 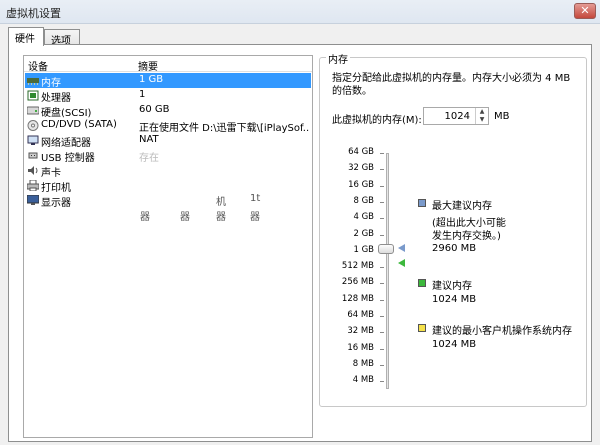 What do you see at coordinates (56, 98) in the screenshot?
I see `device-name: 处理器` at bounding box center [56, 98].